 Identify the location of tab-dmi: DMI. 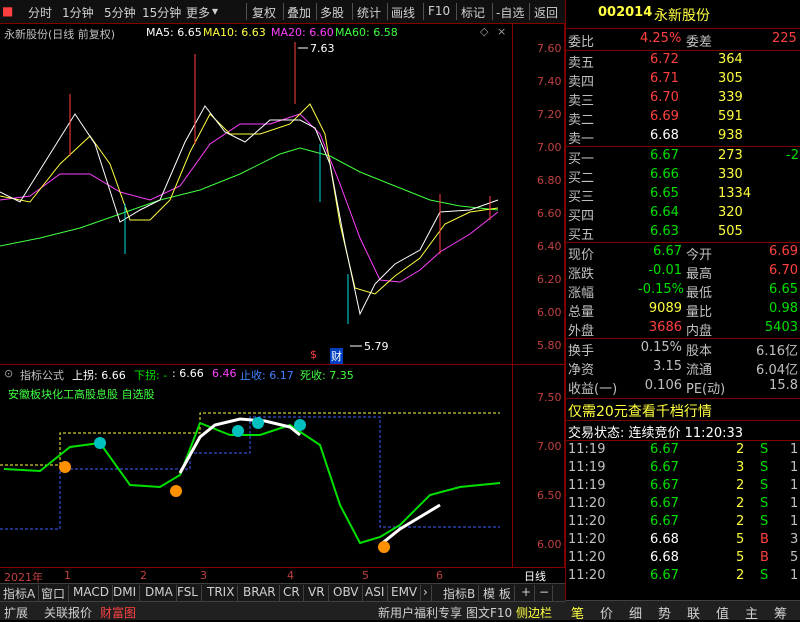
(125, 593).